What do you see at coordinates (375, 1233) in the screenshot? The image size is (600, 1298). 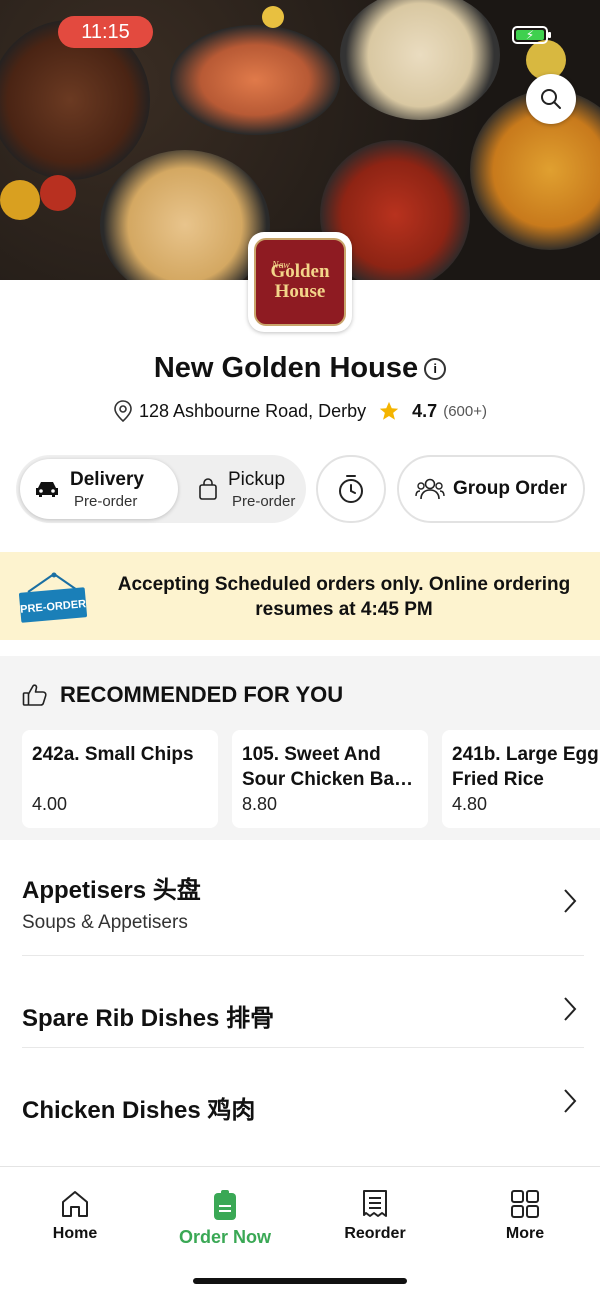 I see `tab-label: Reorder` at bounding box center [375, 1233].